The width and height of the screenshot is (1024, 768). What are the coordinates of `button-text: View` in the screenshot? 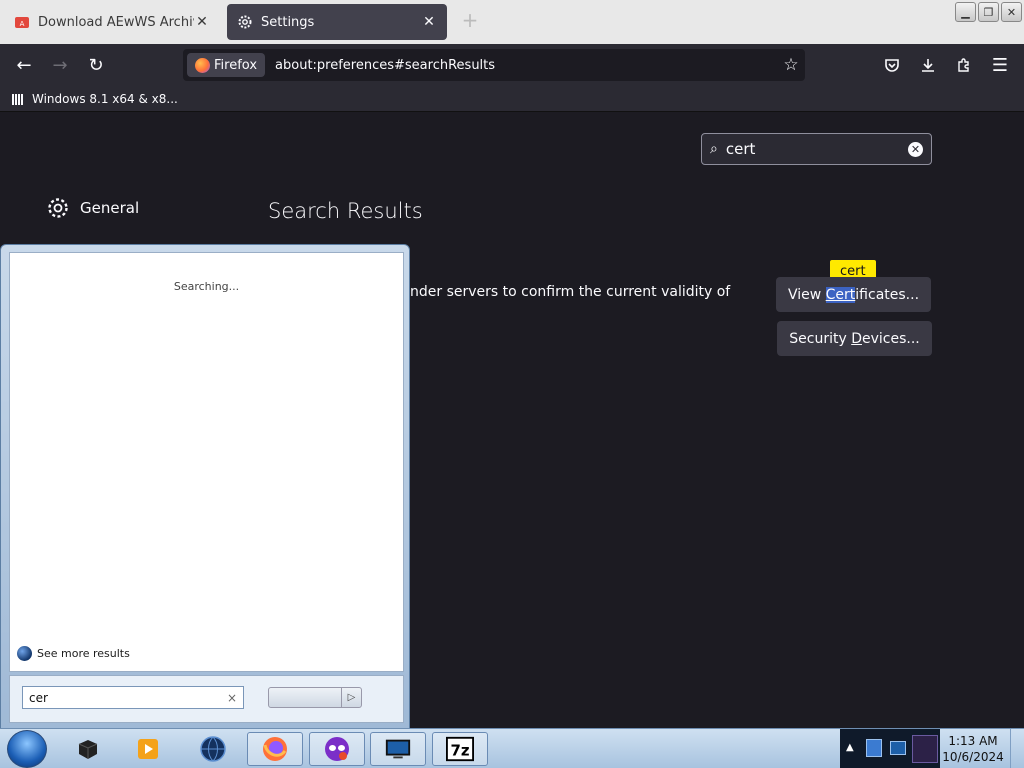 It's located at (806, 294).